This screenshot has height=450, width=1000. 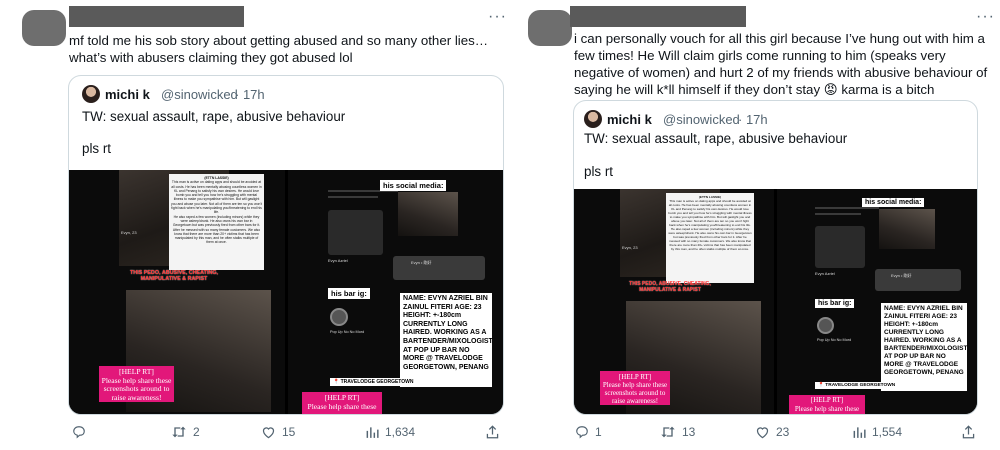 I want to click on like-count: 15, so click(x=289, y=432).